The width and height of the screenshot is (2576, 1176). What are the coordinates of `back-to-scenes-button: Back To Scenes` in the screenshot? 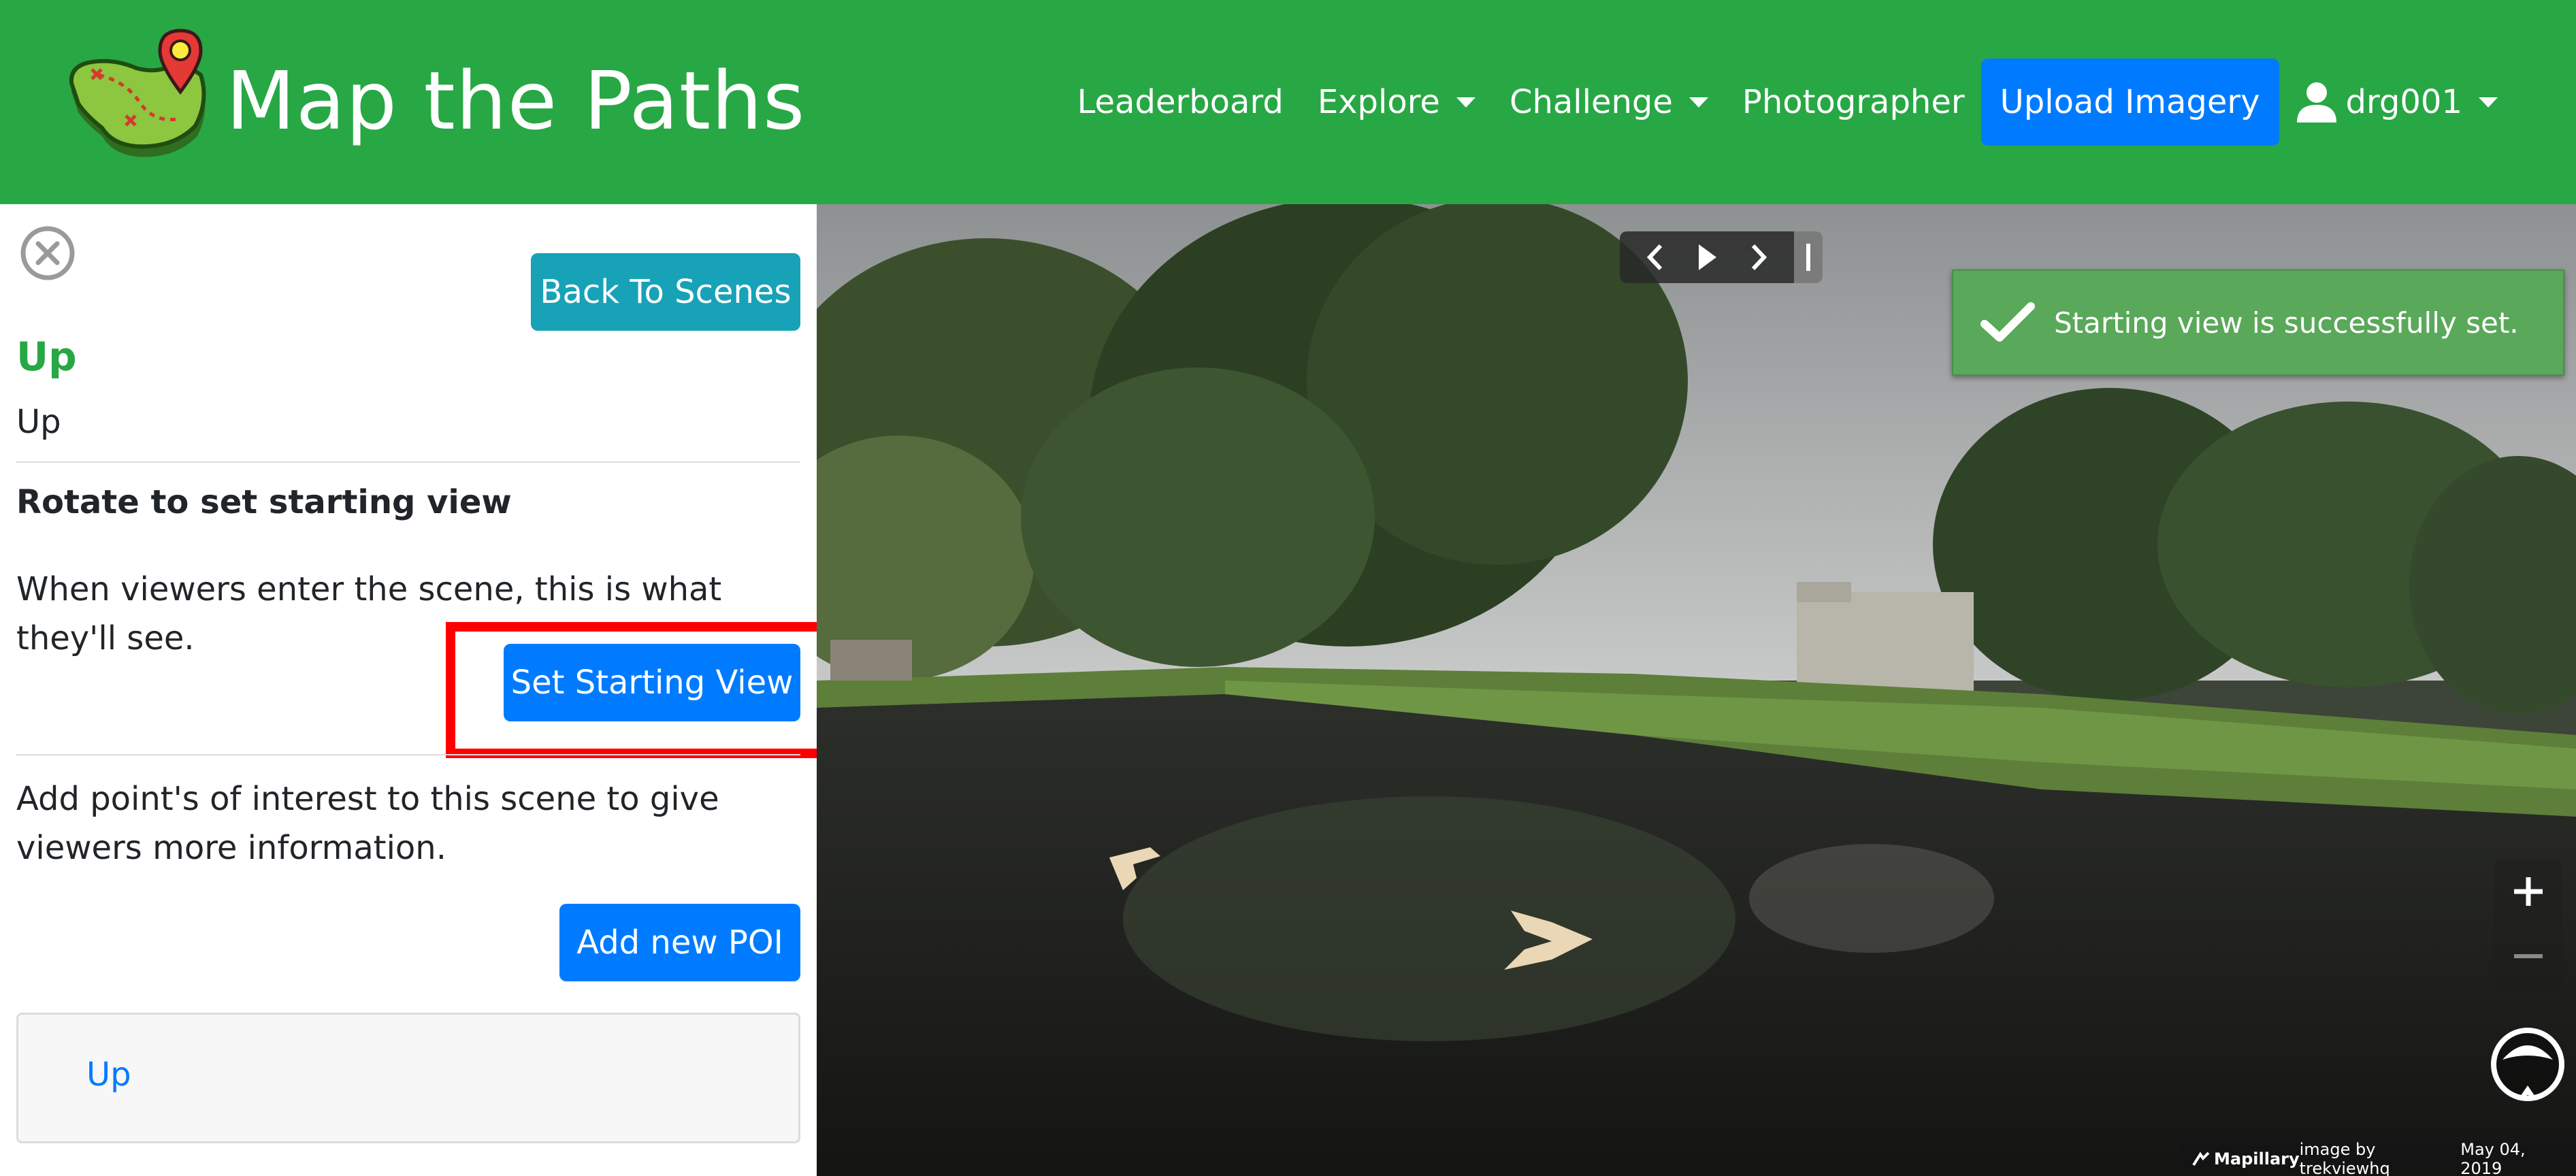 It's located at (665, 292).